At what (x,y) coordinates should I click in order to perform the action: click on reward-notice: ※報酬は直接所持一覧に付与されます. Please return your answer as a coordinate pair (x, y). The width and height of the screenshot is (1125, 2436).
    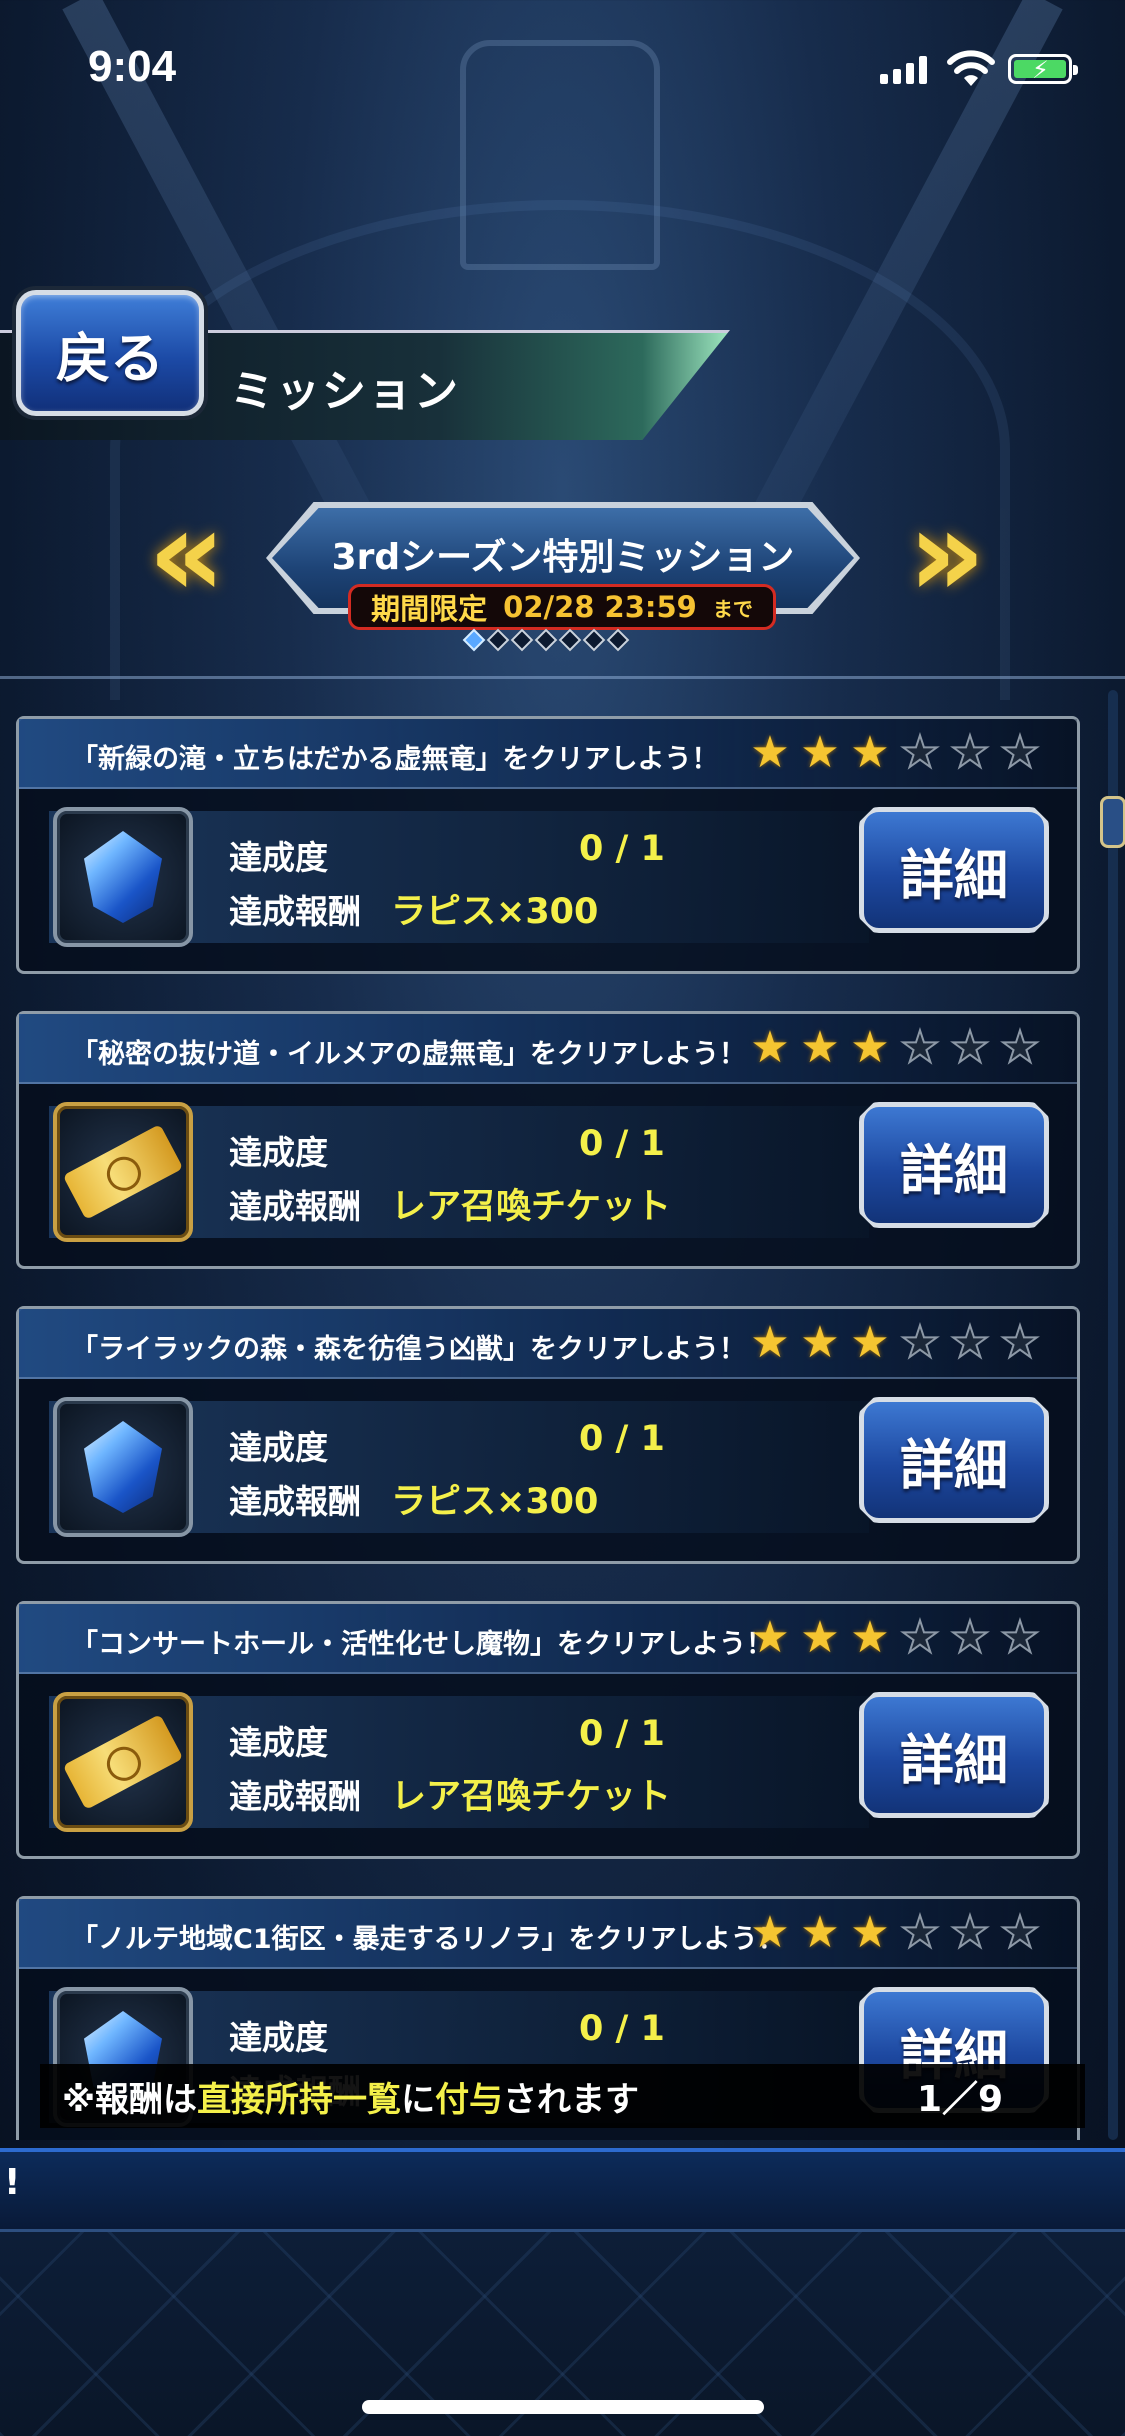
    Looking at the image, I should click on (350, 2096).